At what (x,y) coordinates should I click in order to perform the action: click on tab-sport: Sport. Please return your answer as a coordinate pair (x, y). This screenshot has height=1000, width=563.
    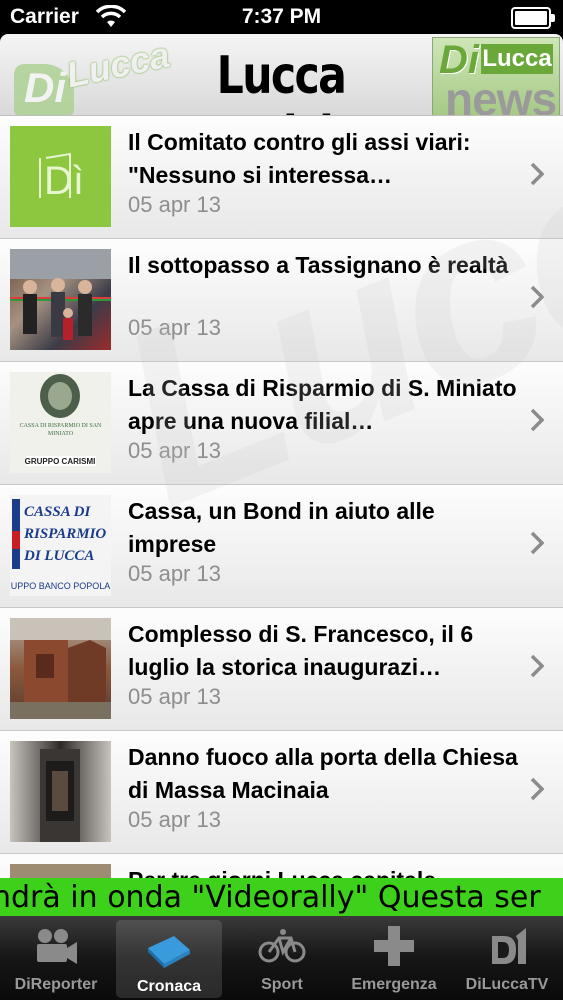
    Looking at the image, I should click on (282, 958).